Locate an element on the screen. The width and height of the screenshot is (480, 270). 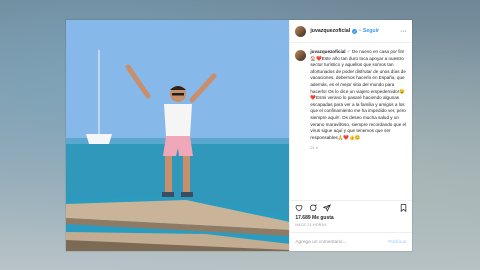
caption-username: juvazquezoficial is located at coordinates (327, 51).